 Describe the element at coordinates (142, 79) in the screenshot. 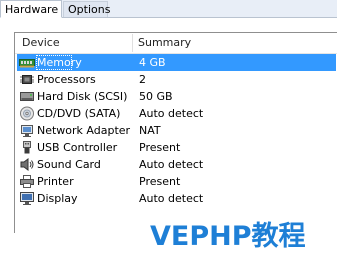

I see `device-summary: 2` at that location.